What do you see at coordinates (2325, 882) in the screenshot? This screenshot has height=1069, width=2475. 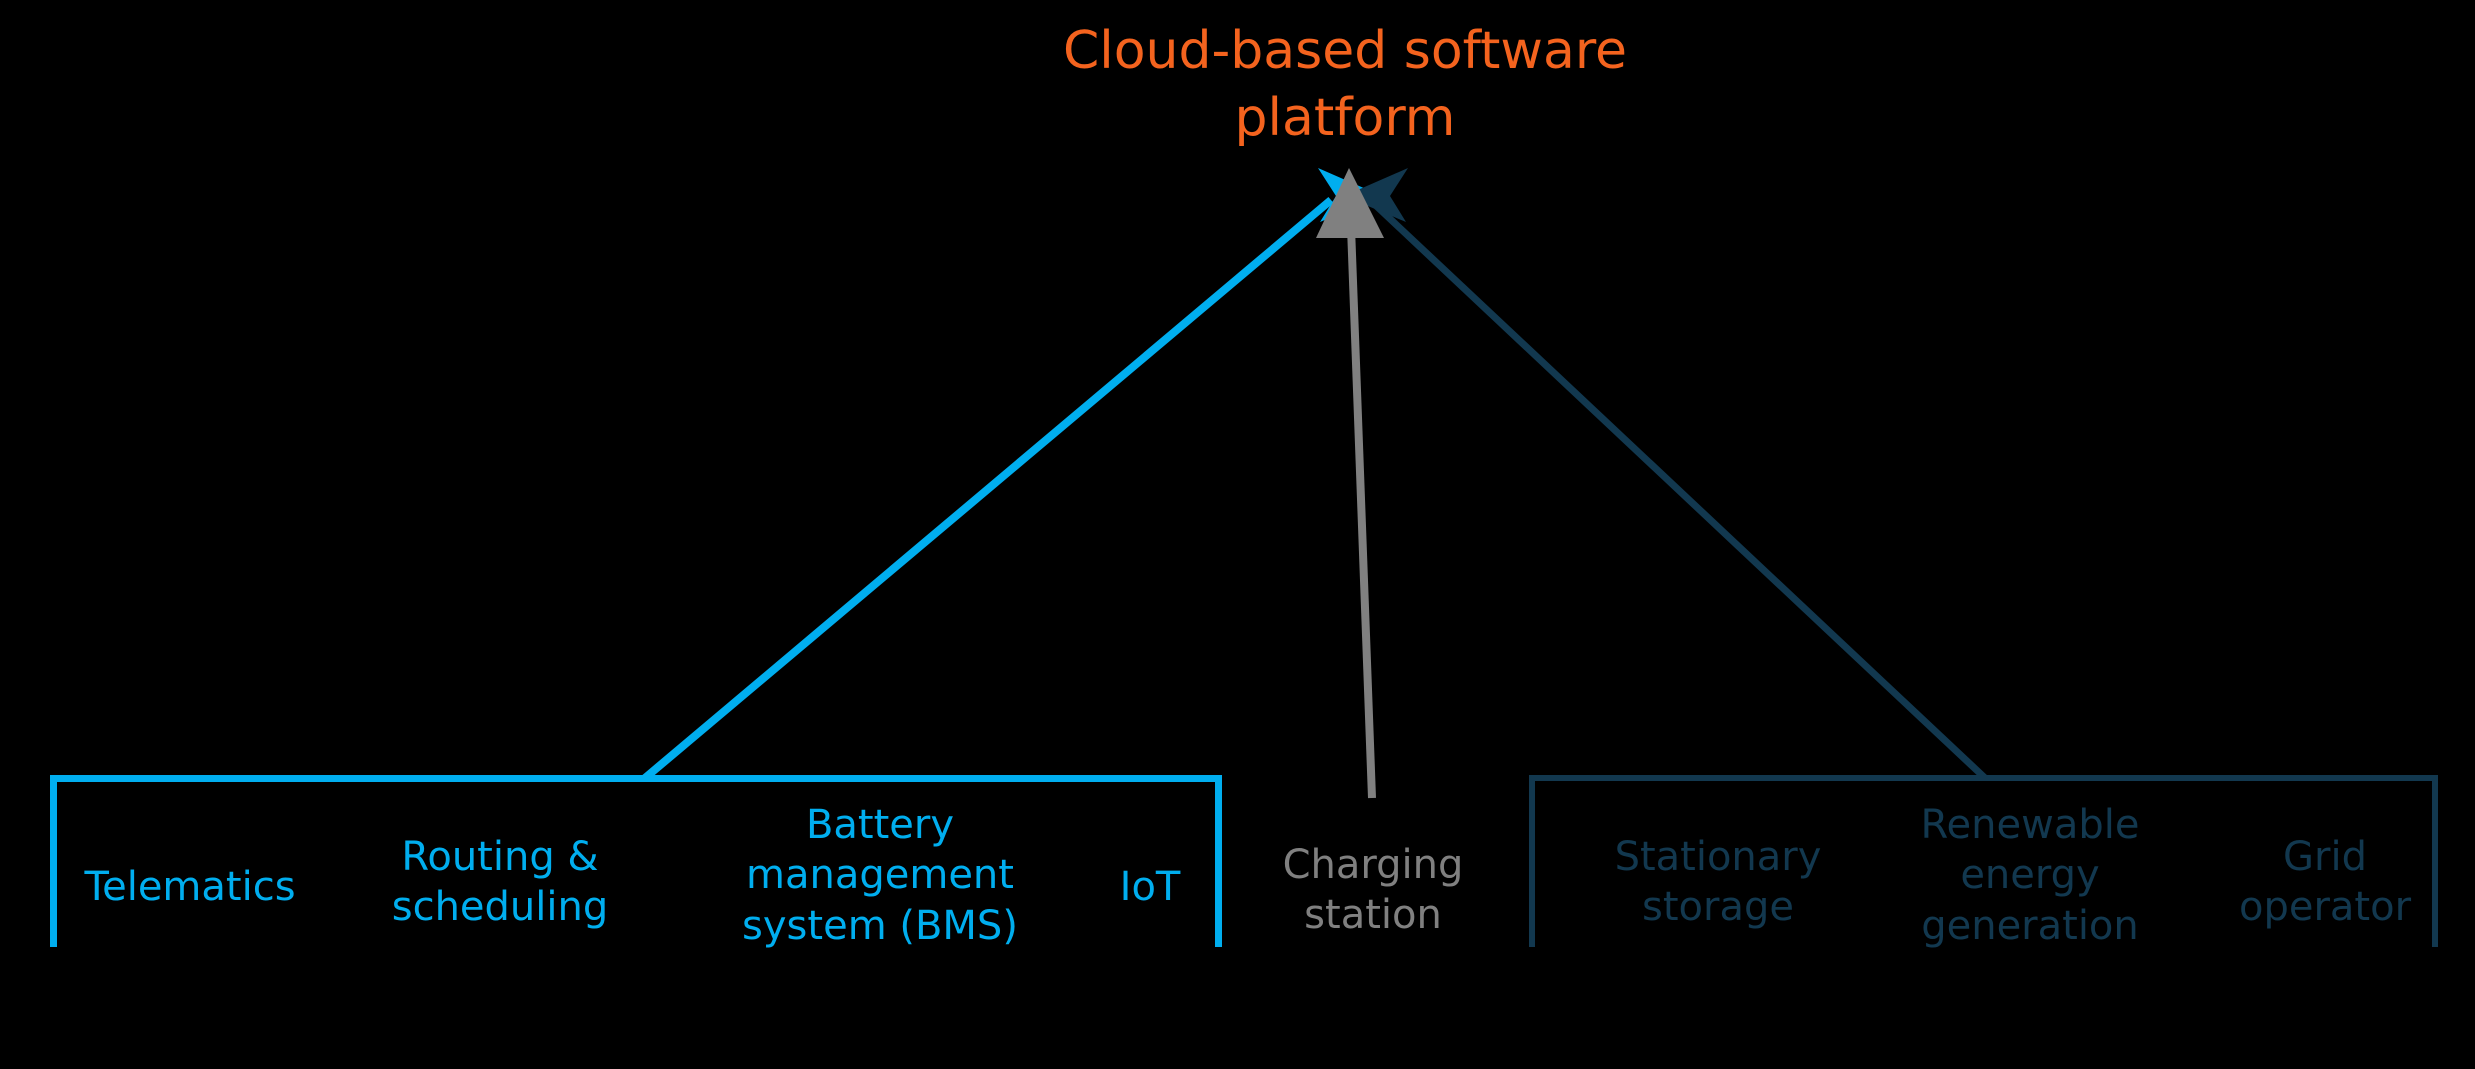 I see `node-label-grid-operator: Grid operator` at bounding box center [2325, 882].